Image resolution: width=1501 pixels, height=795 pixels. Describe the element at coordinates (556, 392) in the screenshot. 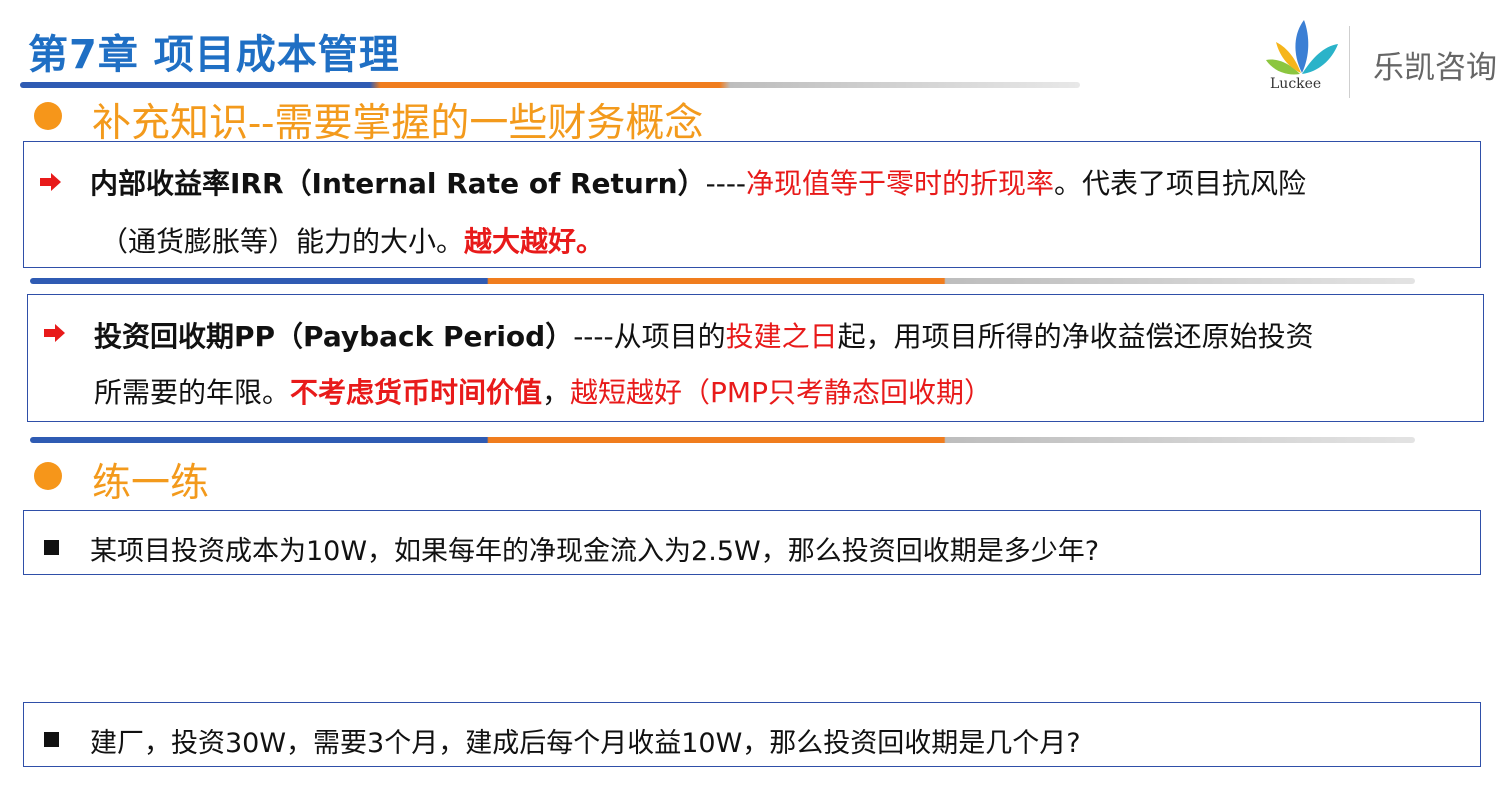

I see `pp-comma: ，` at that location.